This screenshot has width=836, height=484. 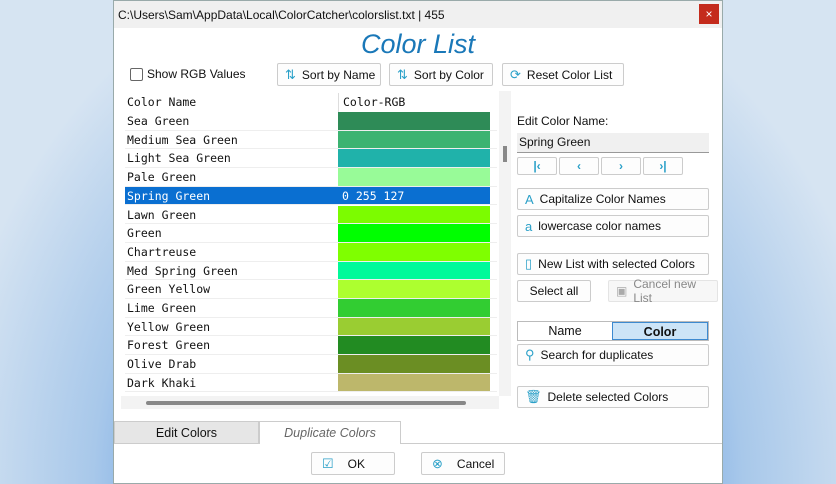 I want to click on reset-color-list-button: ⟳ Reset Color List, so click(x=563, y=74).